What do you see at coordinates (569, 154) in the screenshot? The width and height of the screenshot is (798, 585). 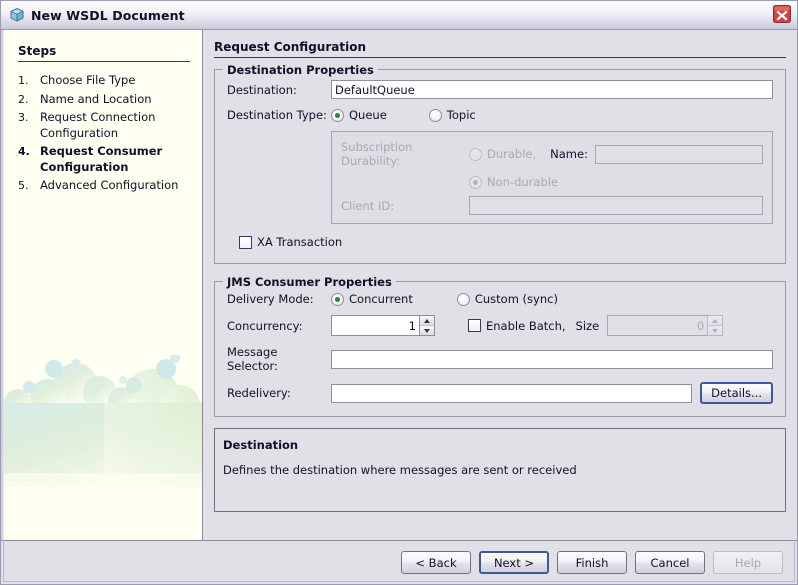 I see `subscription-name-label: Name:` at bounding box center [569, 154].